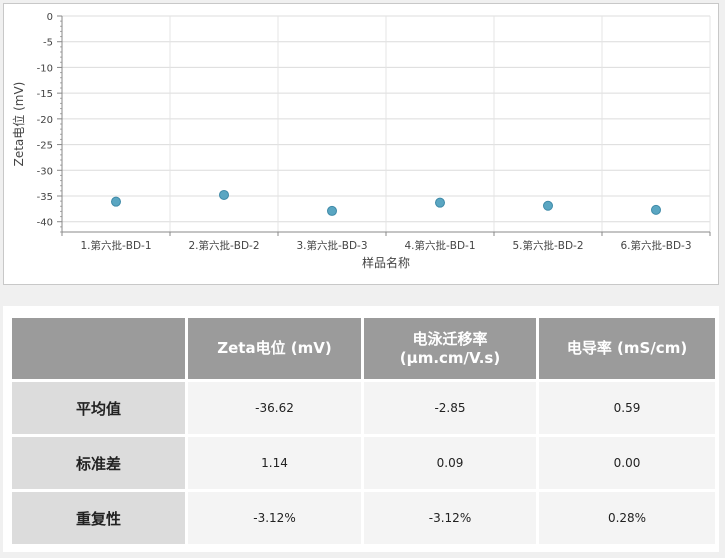 This screenshot has width=725, height=558. Describe the element at coordinates (450, 357) in the screenshot. I see `header-line: (µm.cm/V.s)` at that location.